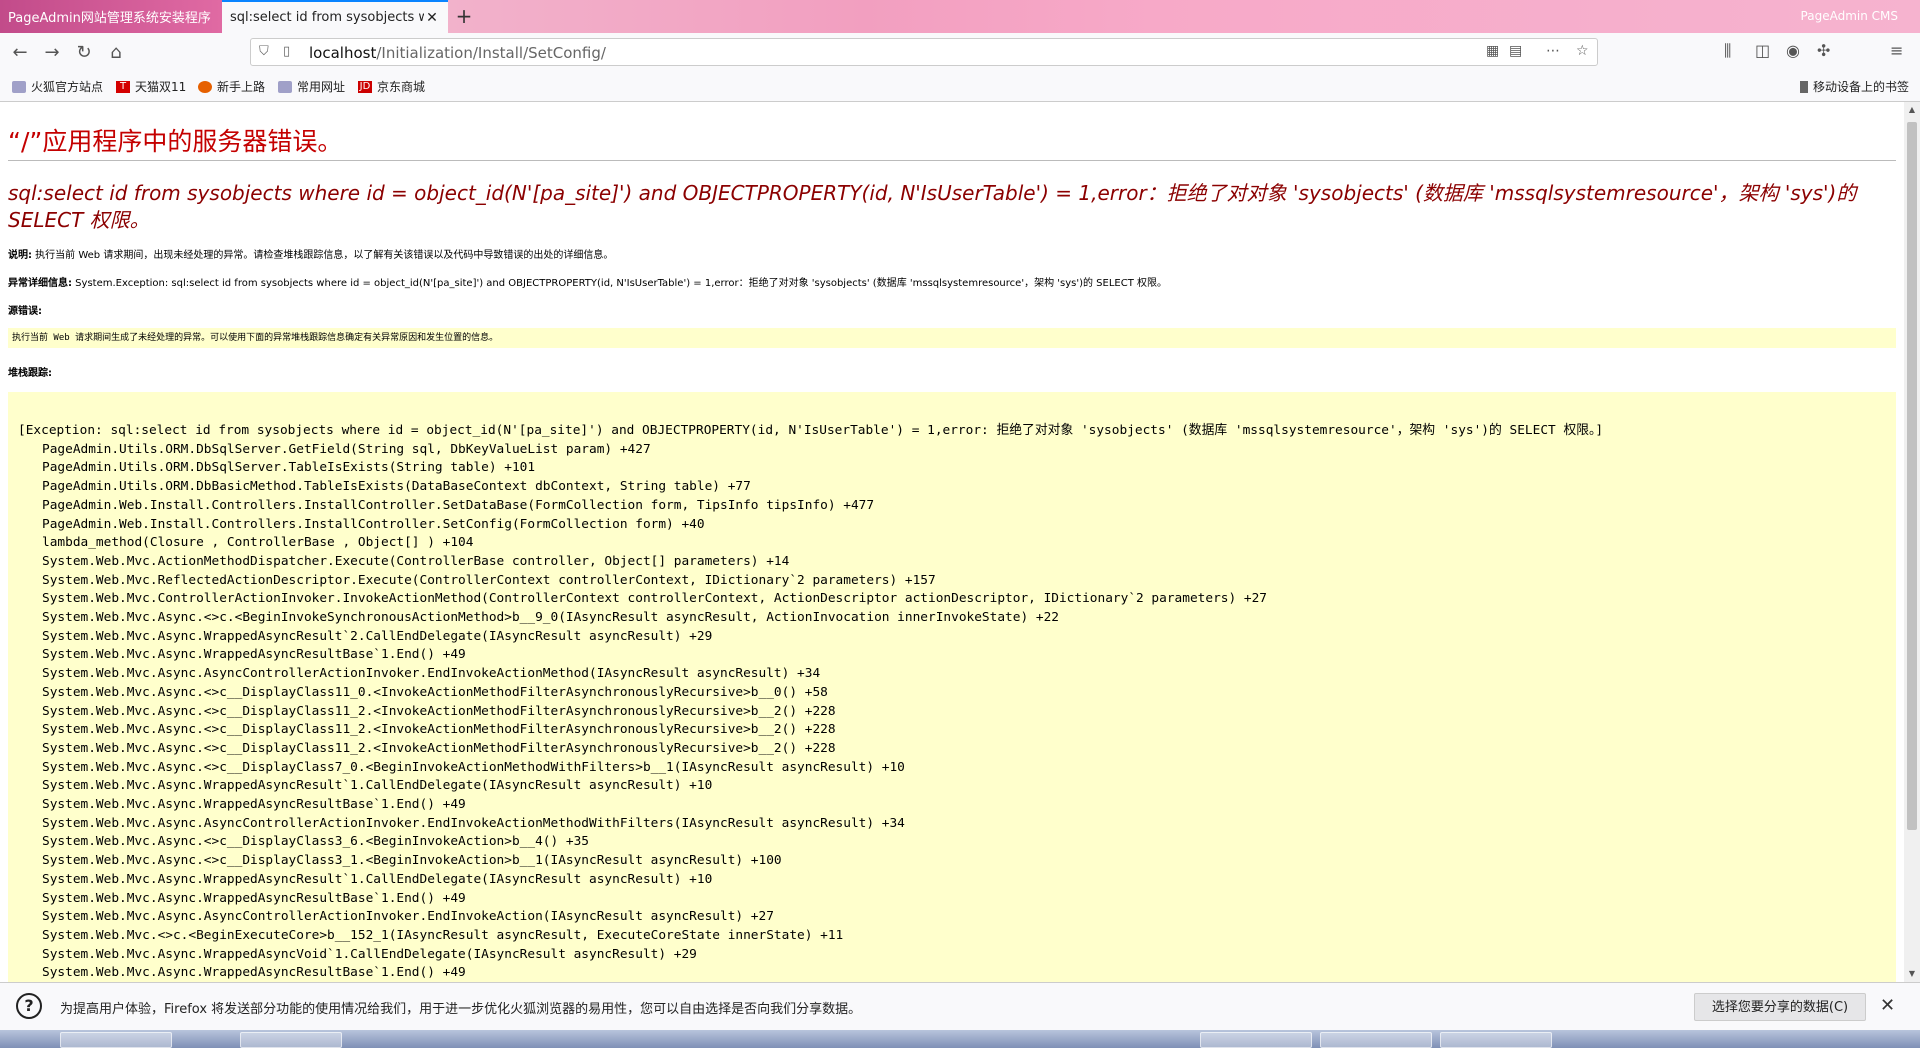  Describe the element at coordinates (327, 17) in the screenshot. I see `tab-label: sql:select id from sysobjects whe` at that location.